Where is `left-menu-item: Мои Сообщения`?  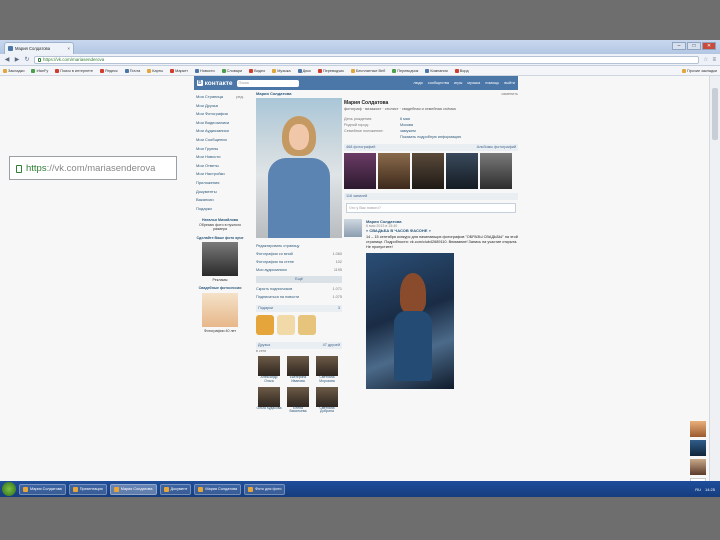 left-menu-item: Мои Сообщения is located at coordinates (220, 141).